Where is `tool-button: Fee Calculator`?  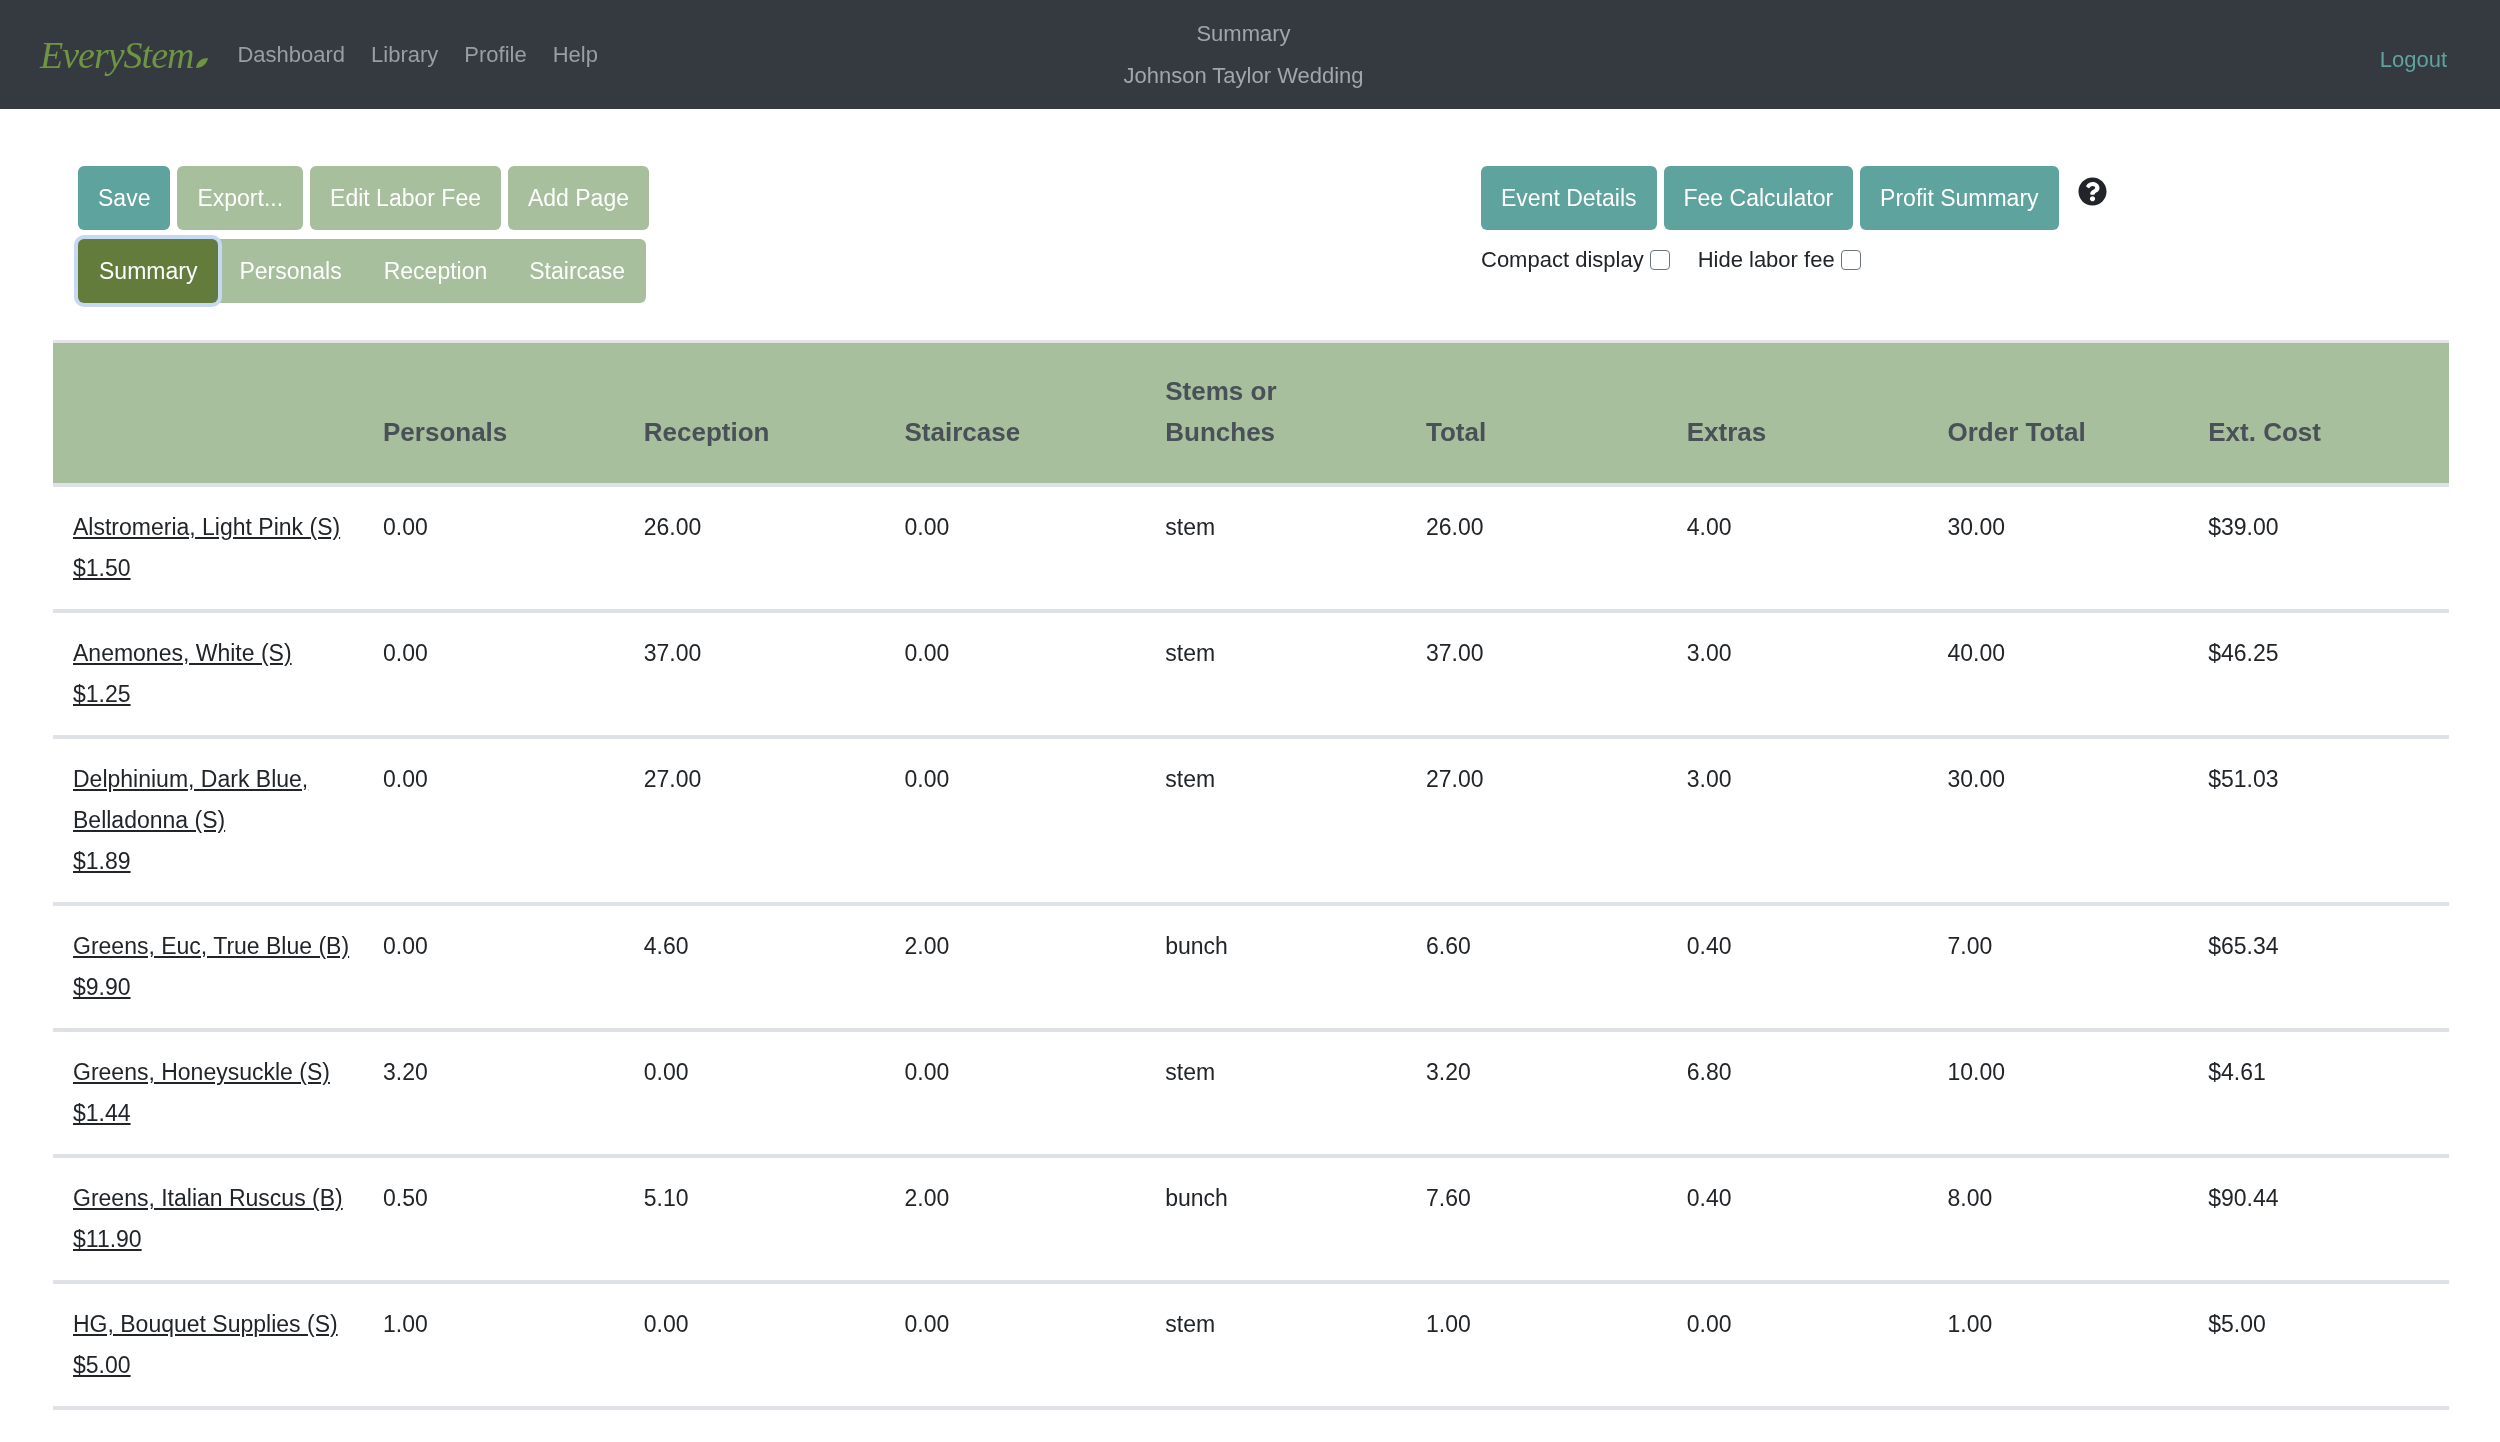 tool-button: Fee Calculator is located at coordinates (1758, 198).